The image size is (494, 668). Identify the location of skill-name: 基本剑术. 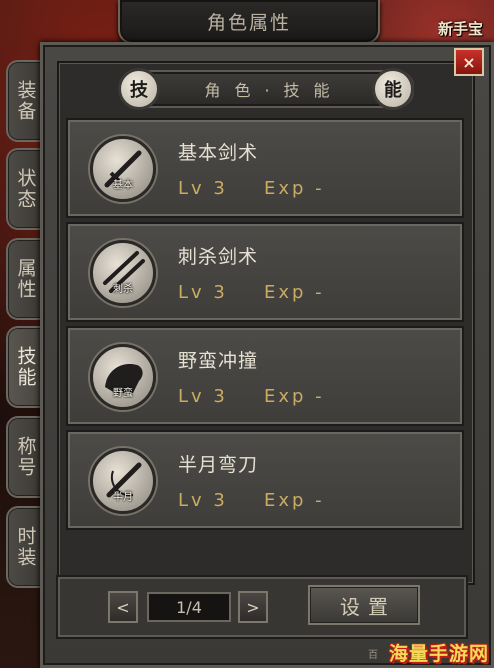
(218, 153).